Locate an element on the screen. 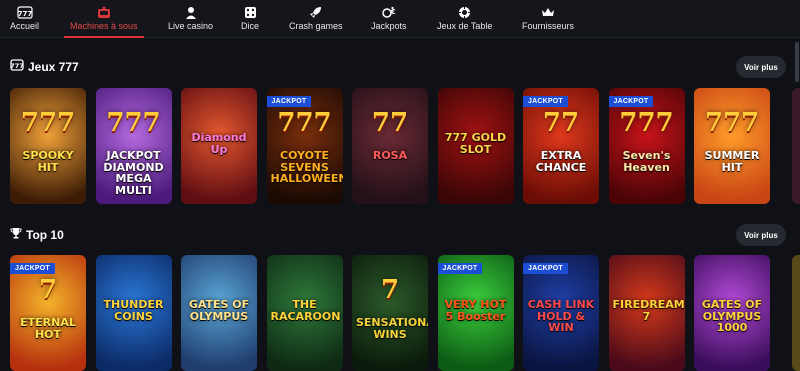  game-title: COYOTE SEVENS HALLOWEEN is located at coordinates (306, 167).